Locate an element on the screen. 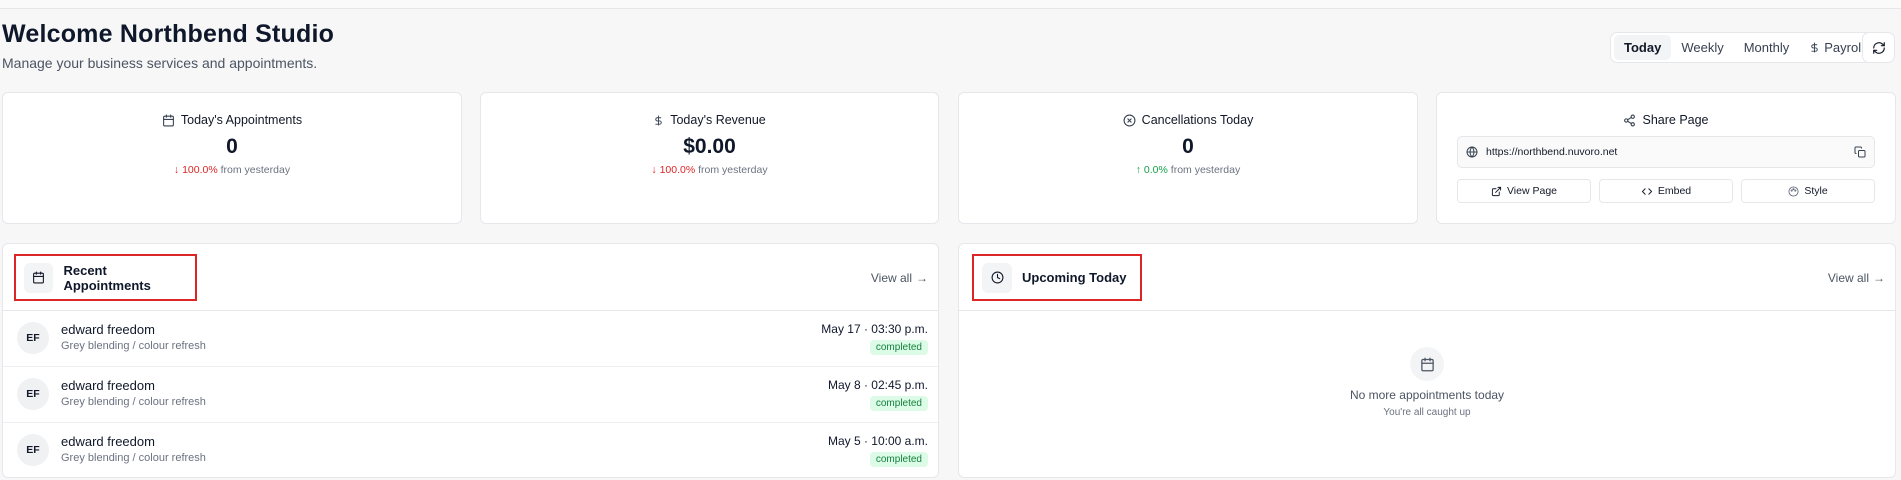 Image resolution: width=1901 pixels, height=480 pixels. arrow-up-icon: ↑ is located at coordinates (1138, 170).